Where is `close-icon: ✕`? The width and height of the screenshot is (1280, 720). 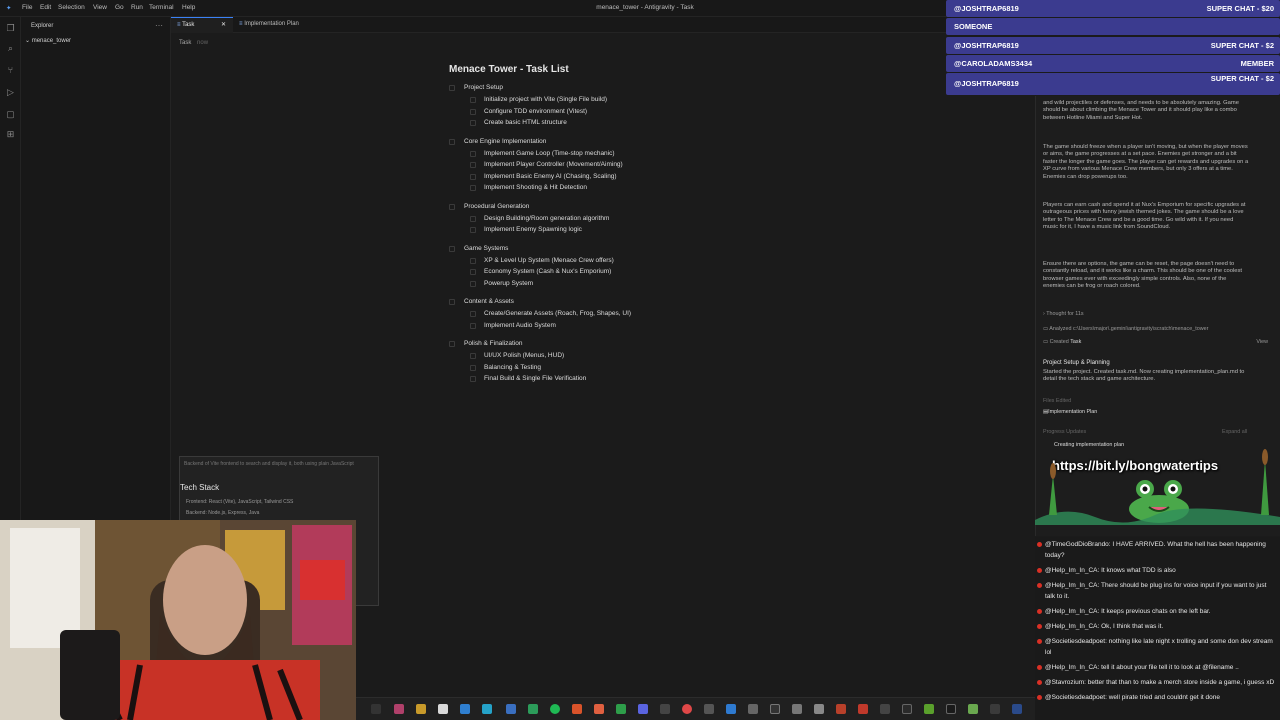
close-icon: ✕ is located at coordinates (223, 24).